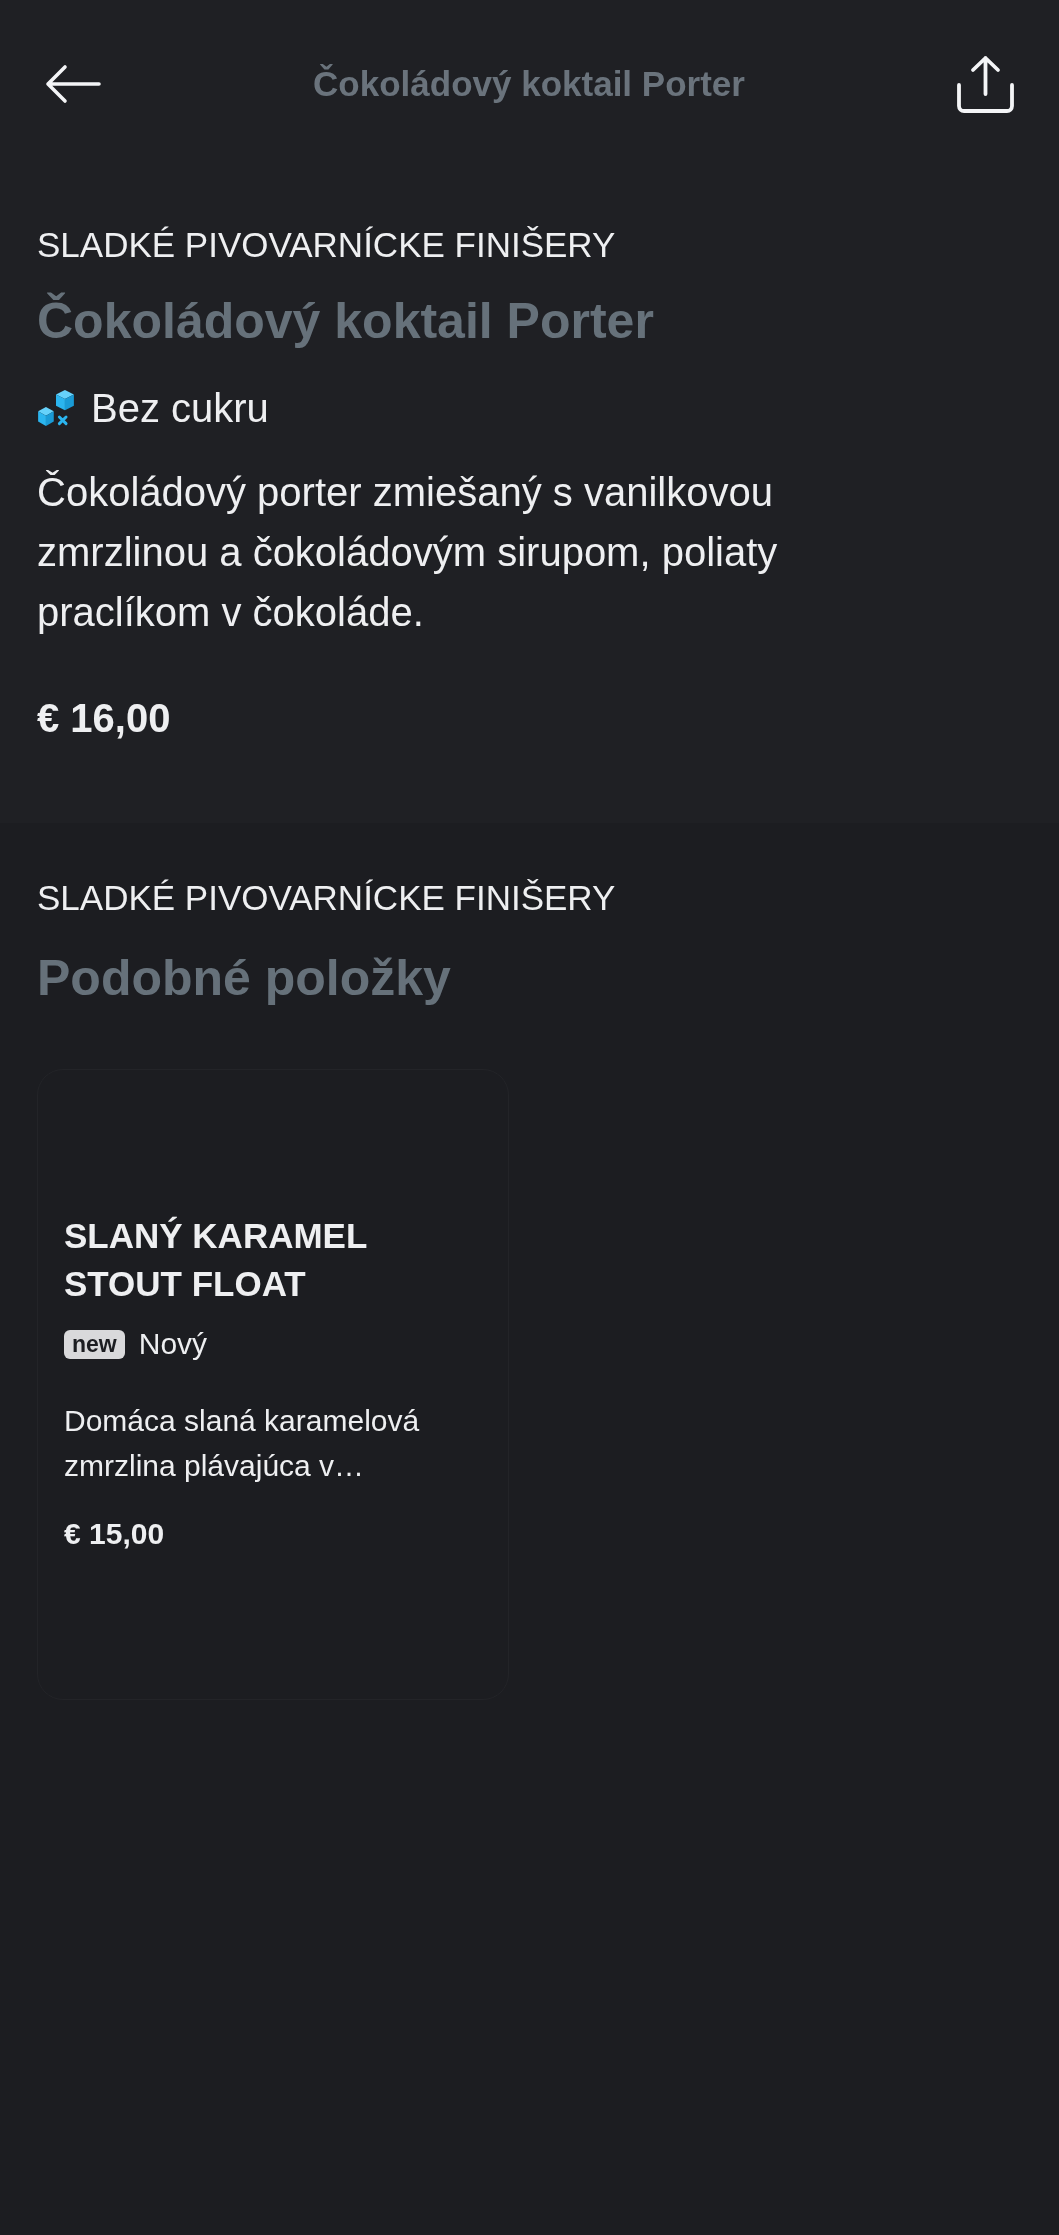 This screenshot has height=2235, width=1059. Describe the element at coordinates (173, 1344) in the screenshot. I see `tag-label: Nový` at that location.